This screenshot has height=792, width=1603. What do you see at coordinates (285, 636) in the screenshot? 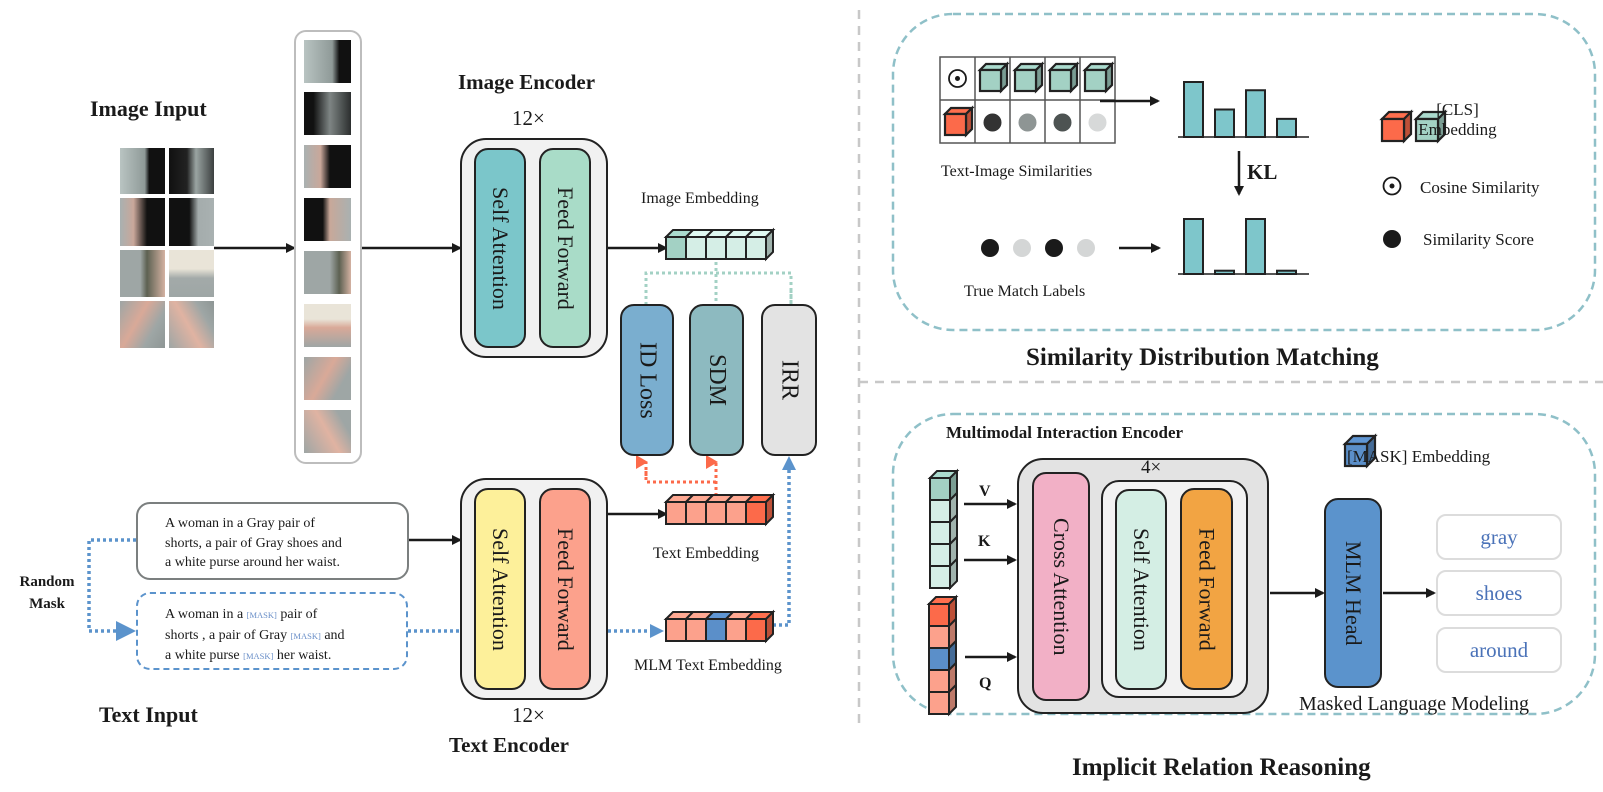
I see `masked-caption-line: shorts , a pair of Gray [MASK] and` at bounding box center [285, 636].